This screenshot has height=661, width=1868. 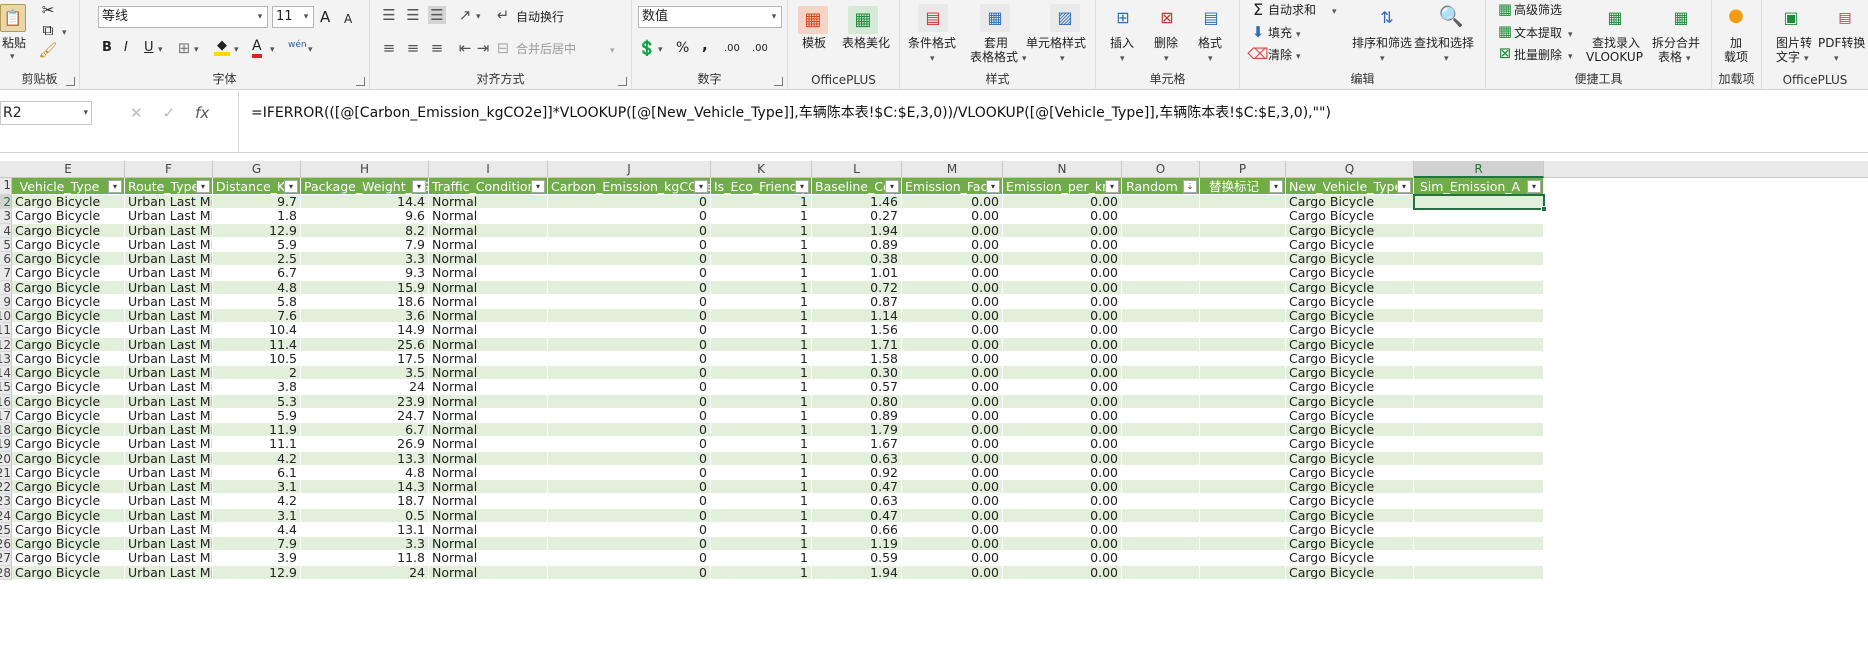 I want to click on table-cell: 10.5, so click(x=257, y=358).